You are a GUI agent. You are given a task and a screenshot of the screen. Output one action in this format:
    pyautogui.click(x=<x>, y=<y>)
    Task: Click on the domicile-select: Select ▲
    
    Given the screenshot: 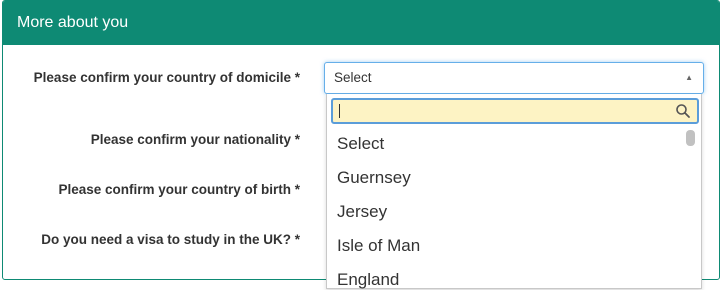 What is the action you would take?
    pyautogui.click(x=514, y=78)
    